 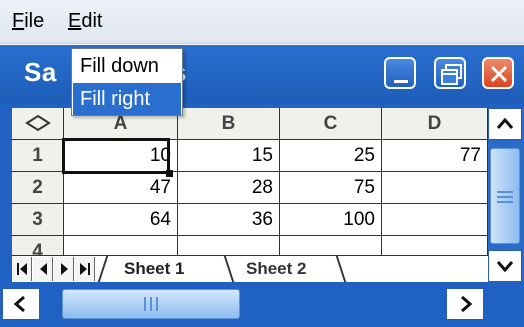 What do you see at coordinates (262, 304) in the screenshot?
I see `horizontal-scrollbar` at bounding box center [262, 304].